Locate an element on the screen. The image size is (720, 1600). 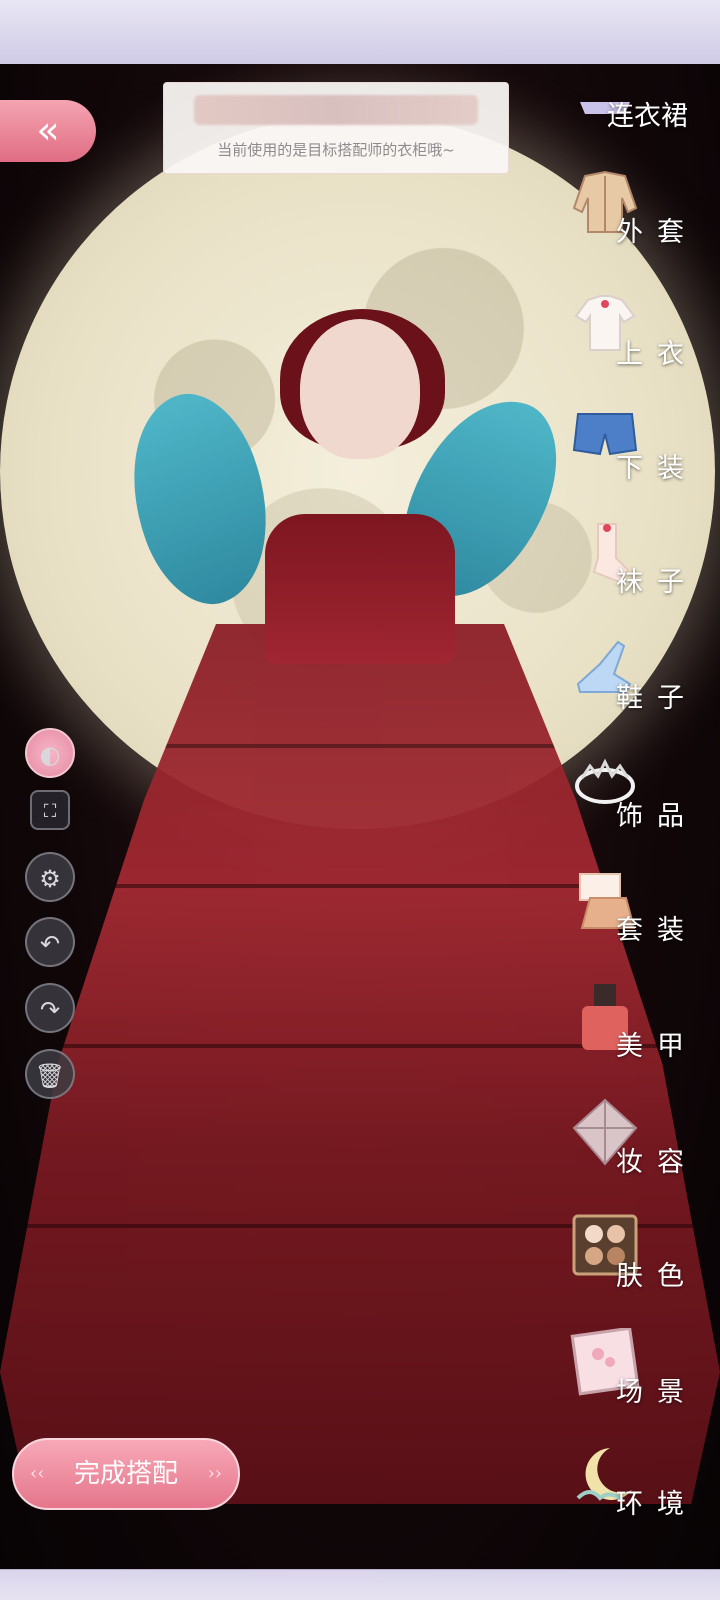
chevron-right-icon: ›› is located at coordinates (214, 1473).